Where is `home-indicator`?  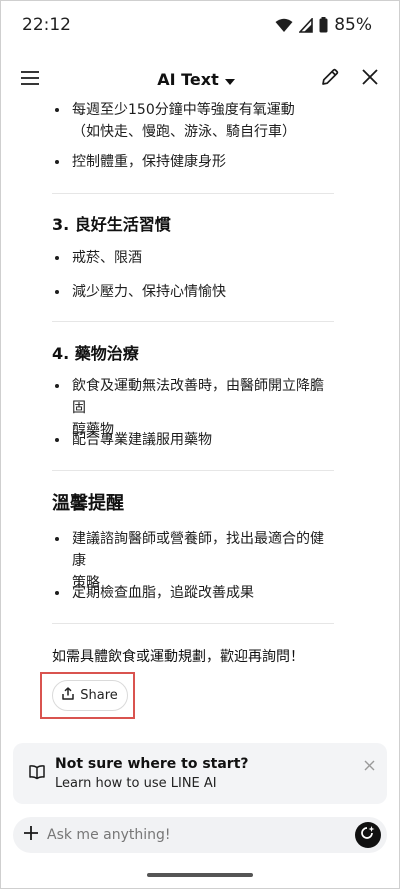
home-indicator is located at coordinates (200, 875).